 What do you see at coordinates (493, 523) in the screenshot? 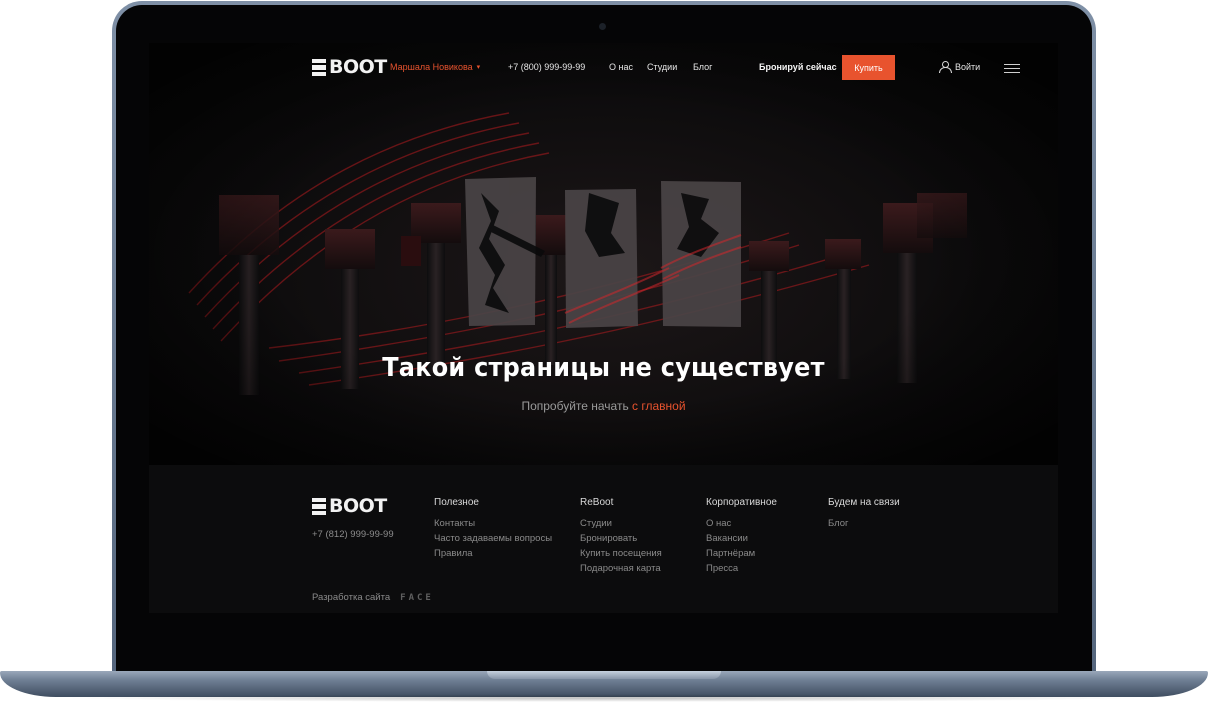
I see `footer-link-contacts: Контакты` at bounding box center [493, 523].